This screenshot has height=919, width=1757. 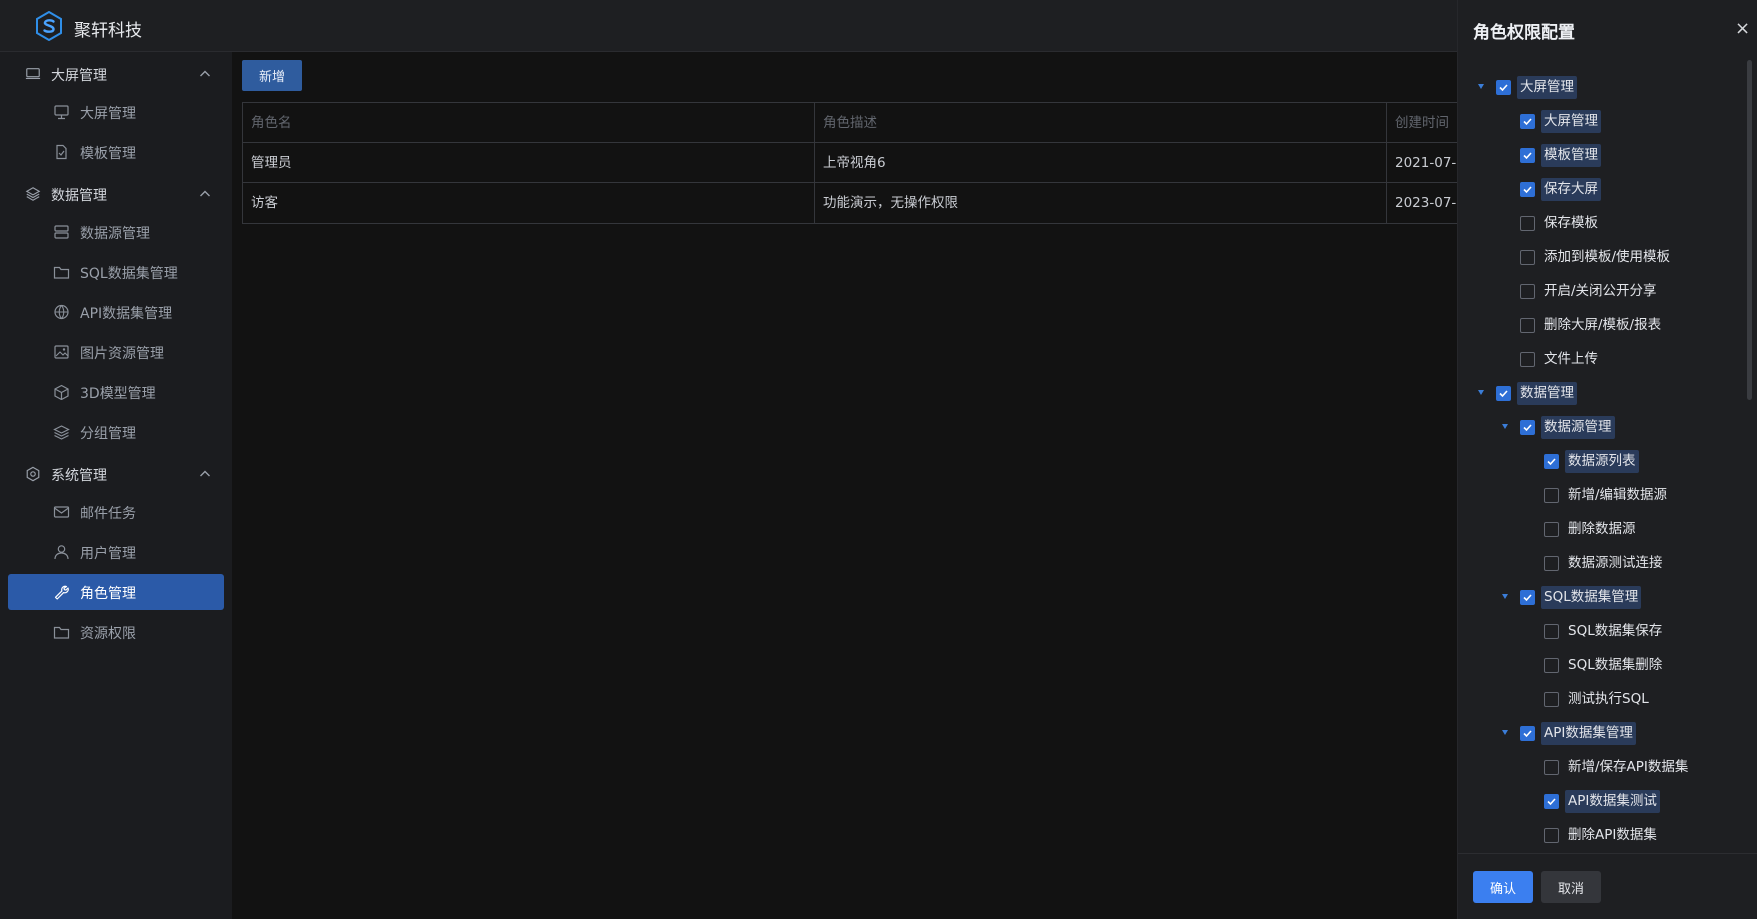 I want to click on tree-node: 添加到模板/使用模板, so click(x=1603, y=257).